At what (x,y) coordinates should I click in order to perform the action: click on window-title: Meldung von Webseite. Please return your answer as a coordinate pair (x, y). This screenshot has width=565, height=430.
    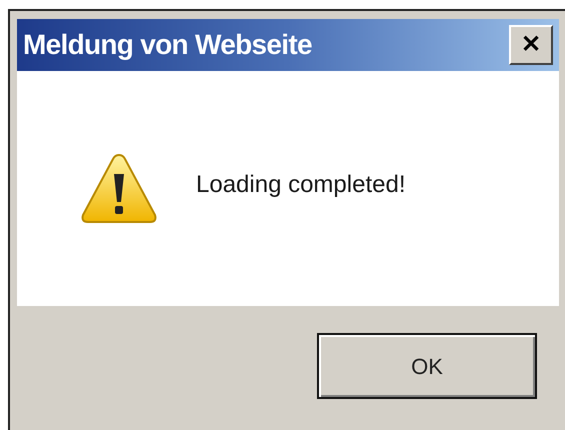
    Looking at the image, I should click on (167, 45).